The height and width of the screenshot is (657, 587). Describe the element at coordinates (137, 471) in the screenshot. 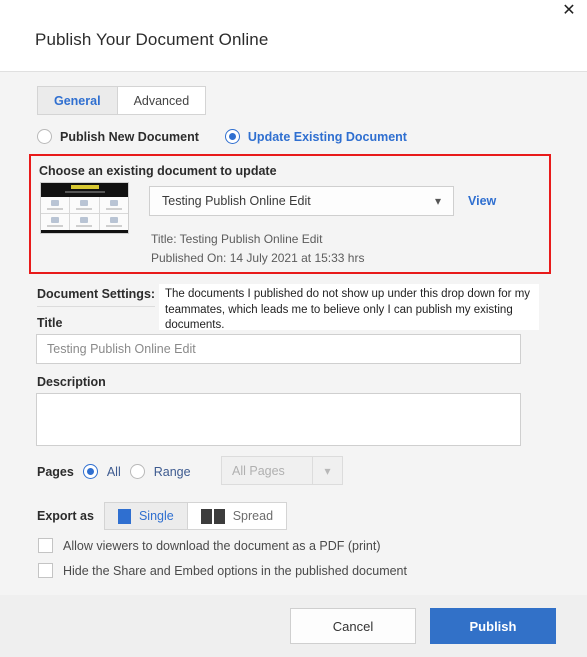

I see `radio-pages-range` at that location.